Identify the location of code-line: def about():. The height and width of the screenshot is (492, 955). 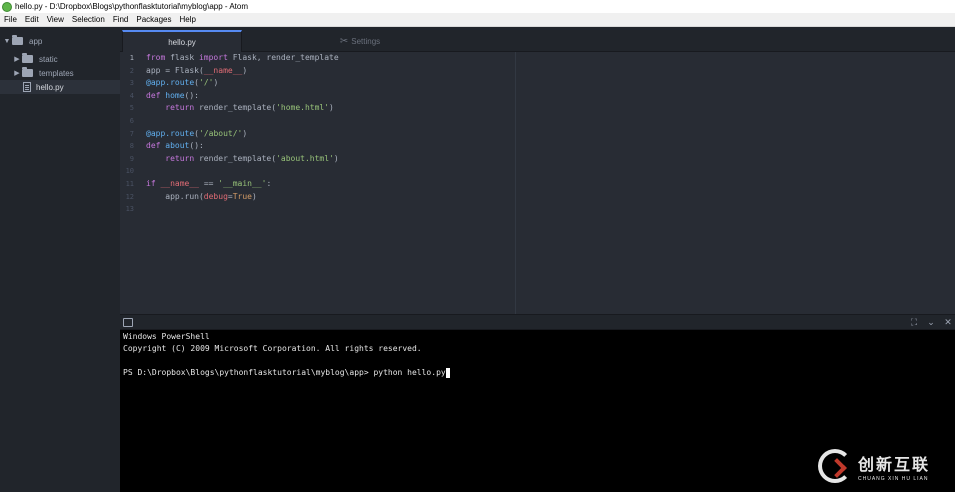
(175, 146).